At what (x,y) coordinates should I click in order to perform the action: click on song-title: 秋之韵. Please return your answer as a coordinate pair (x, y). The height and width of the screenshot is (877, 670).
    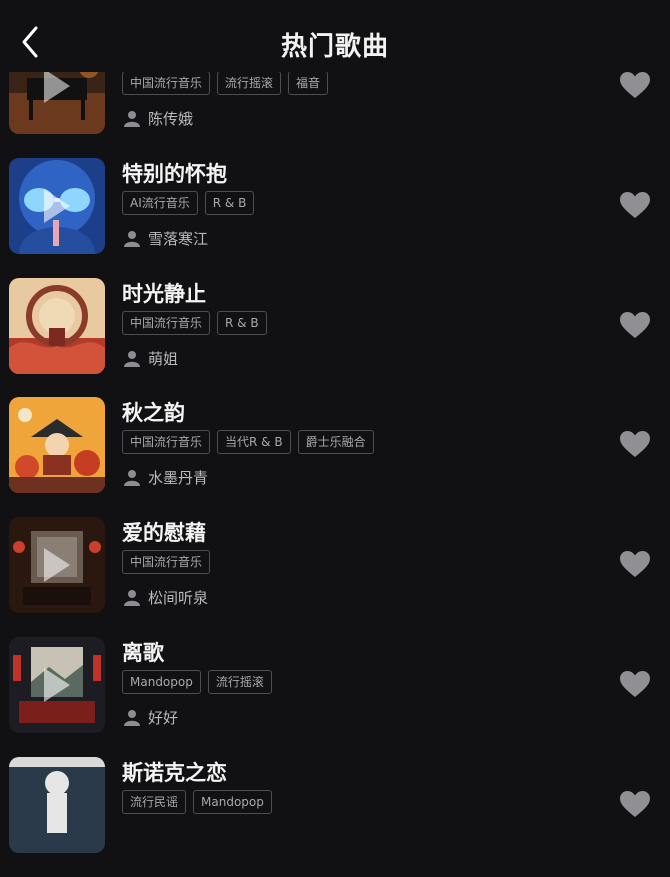
    Looking at the image, I should click on (153, 413).